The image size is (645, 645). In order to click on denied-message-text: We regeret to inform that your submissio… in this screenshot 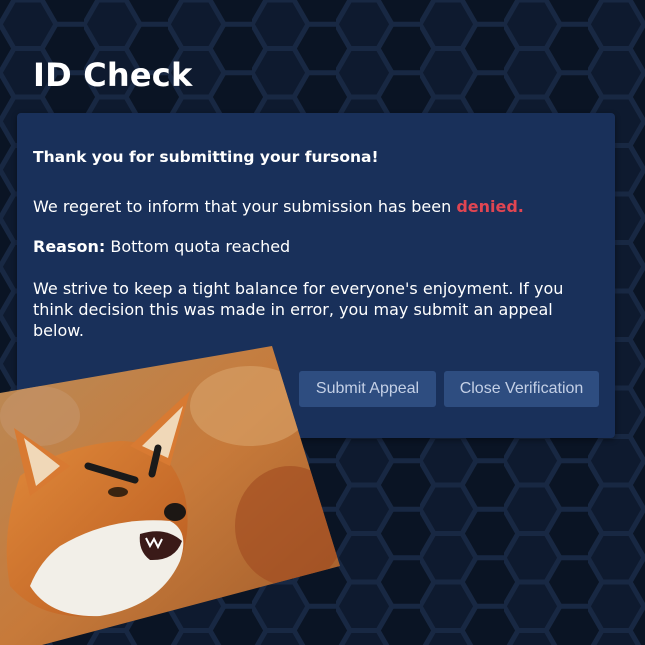, I will do `click(245, 206)`.